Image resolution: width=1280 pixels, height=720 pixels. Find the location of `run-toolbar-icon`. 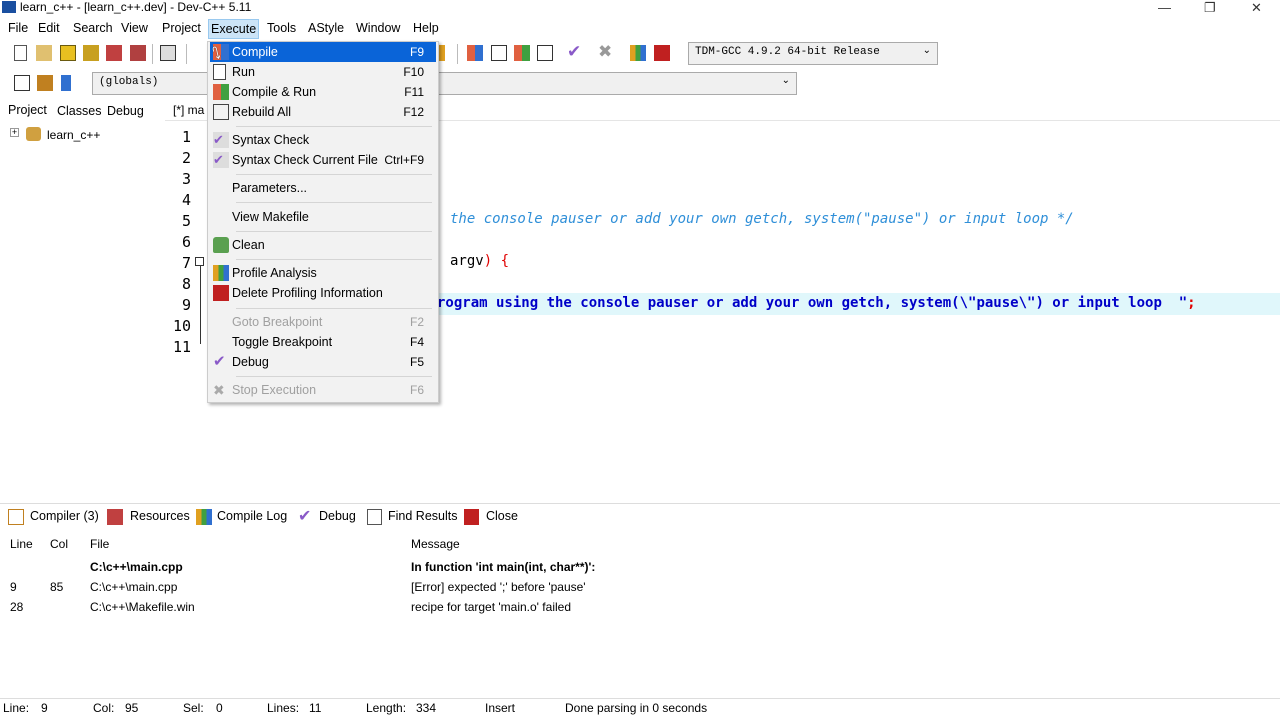

run-toolbar-icon is located at coordinates (499, 53).